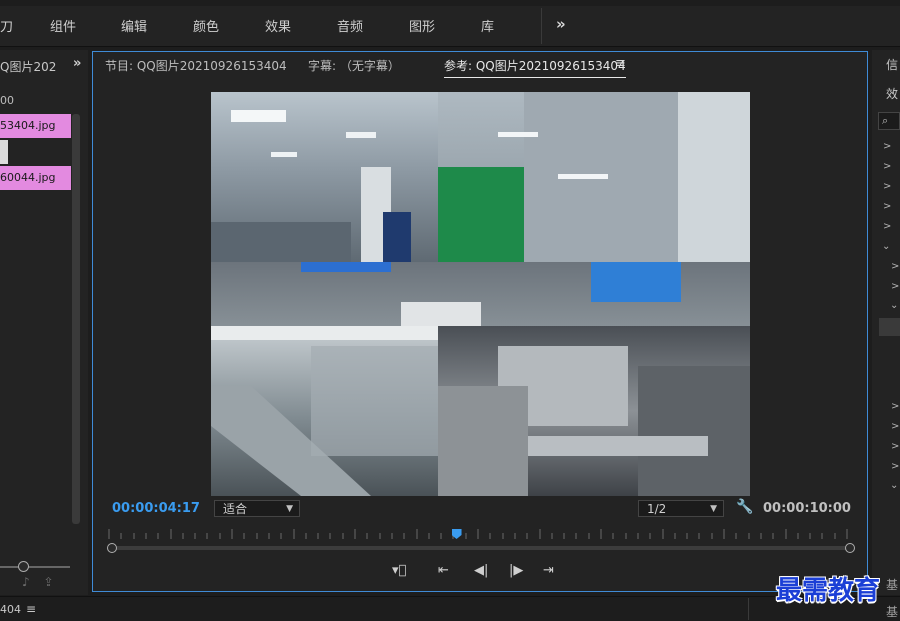  Describe the element at coordinates (63, 25) in the screenshot. I see `menu-item-assembly: 组件` at that location.